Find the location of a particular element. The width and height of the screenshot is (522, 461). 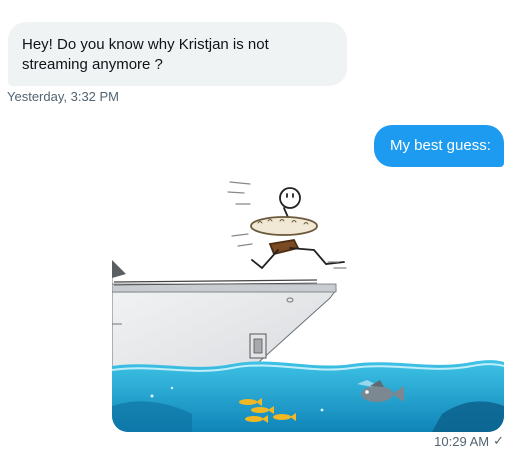

outgoing-message-bubble: My best guess: is located at coordinates (439, 146).